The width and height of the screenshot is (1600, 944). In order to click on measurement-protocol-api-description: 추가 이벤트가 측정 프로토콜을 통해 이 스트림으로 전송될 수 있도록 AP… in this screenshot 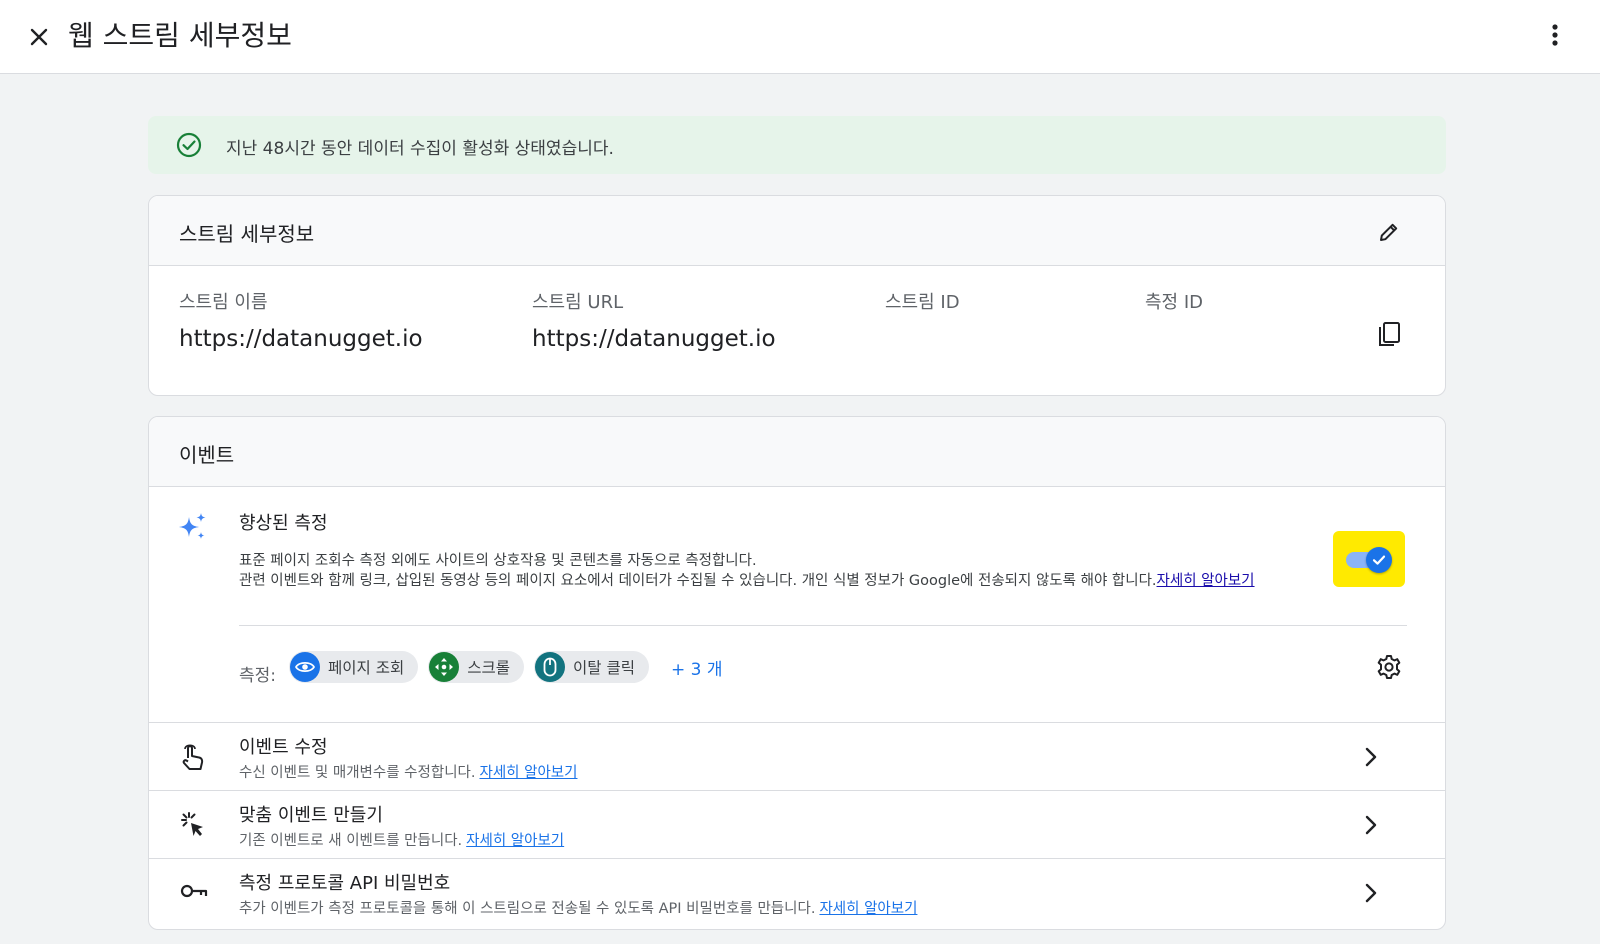, I will do `click(578, 907)`.